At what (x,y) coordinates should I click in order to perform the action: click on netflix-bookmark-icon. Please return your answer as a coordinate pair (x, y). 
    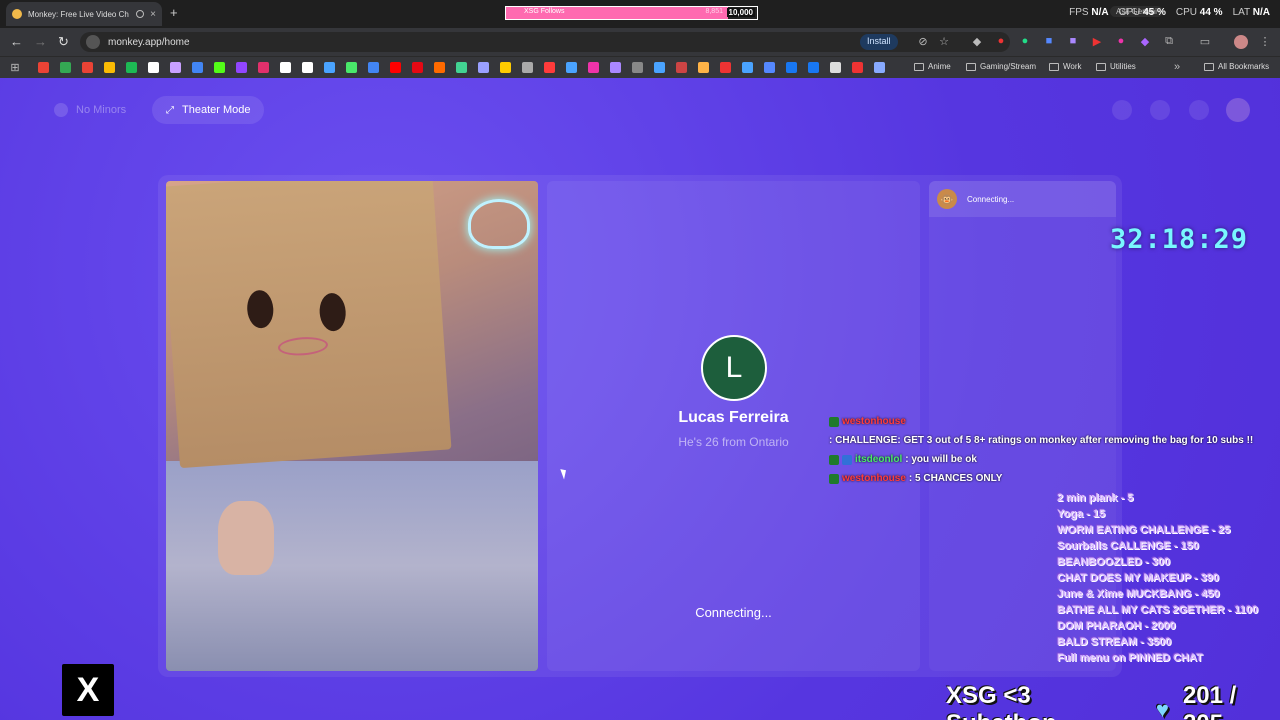
    Looking at the image, I should click on (417, 67).